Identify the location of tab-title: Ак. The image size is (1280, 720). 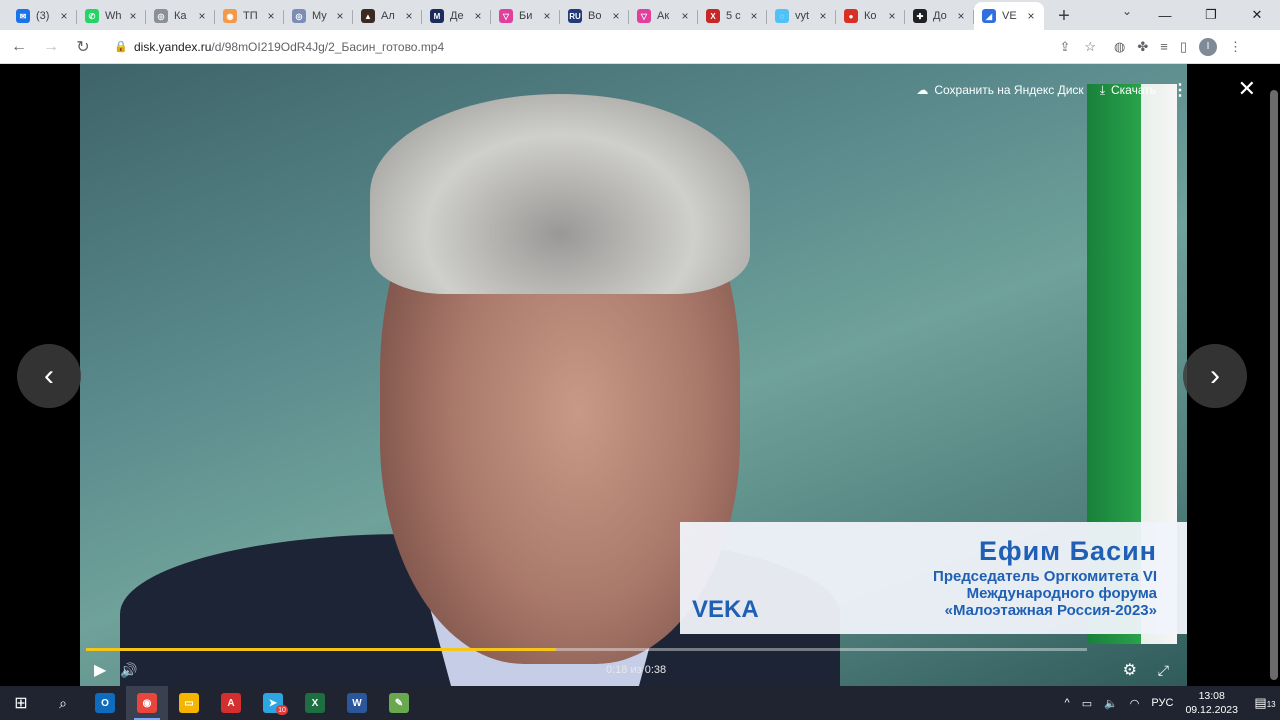
(663, 16).